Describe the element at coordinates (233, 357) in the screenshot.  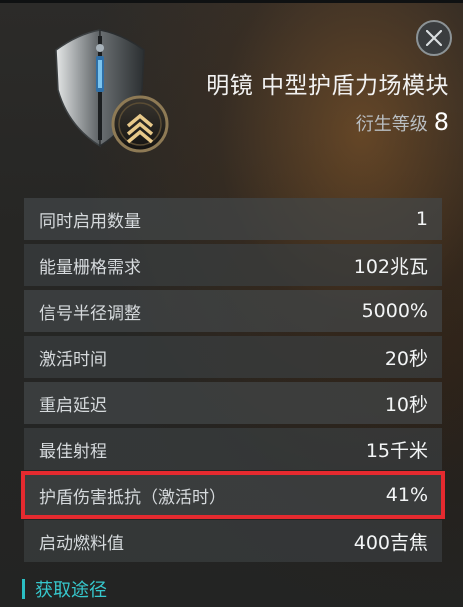
I see `attribute-row: 激活时间 20秒` at that location.